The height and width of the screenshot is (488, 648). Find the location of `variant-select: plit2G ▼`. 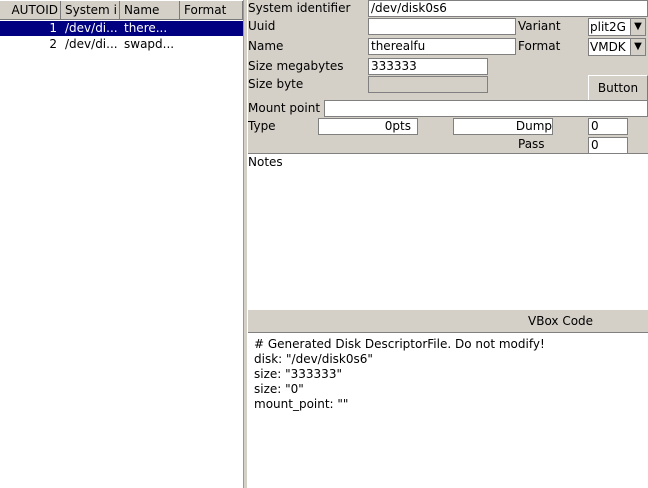

variant-select: plit2G ▼ is located at coordinates (617, 27).